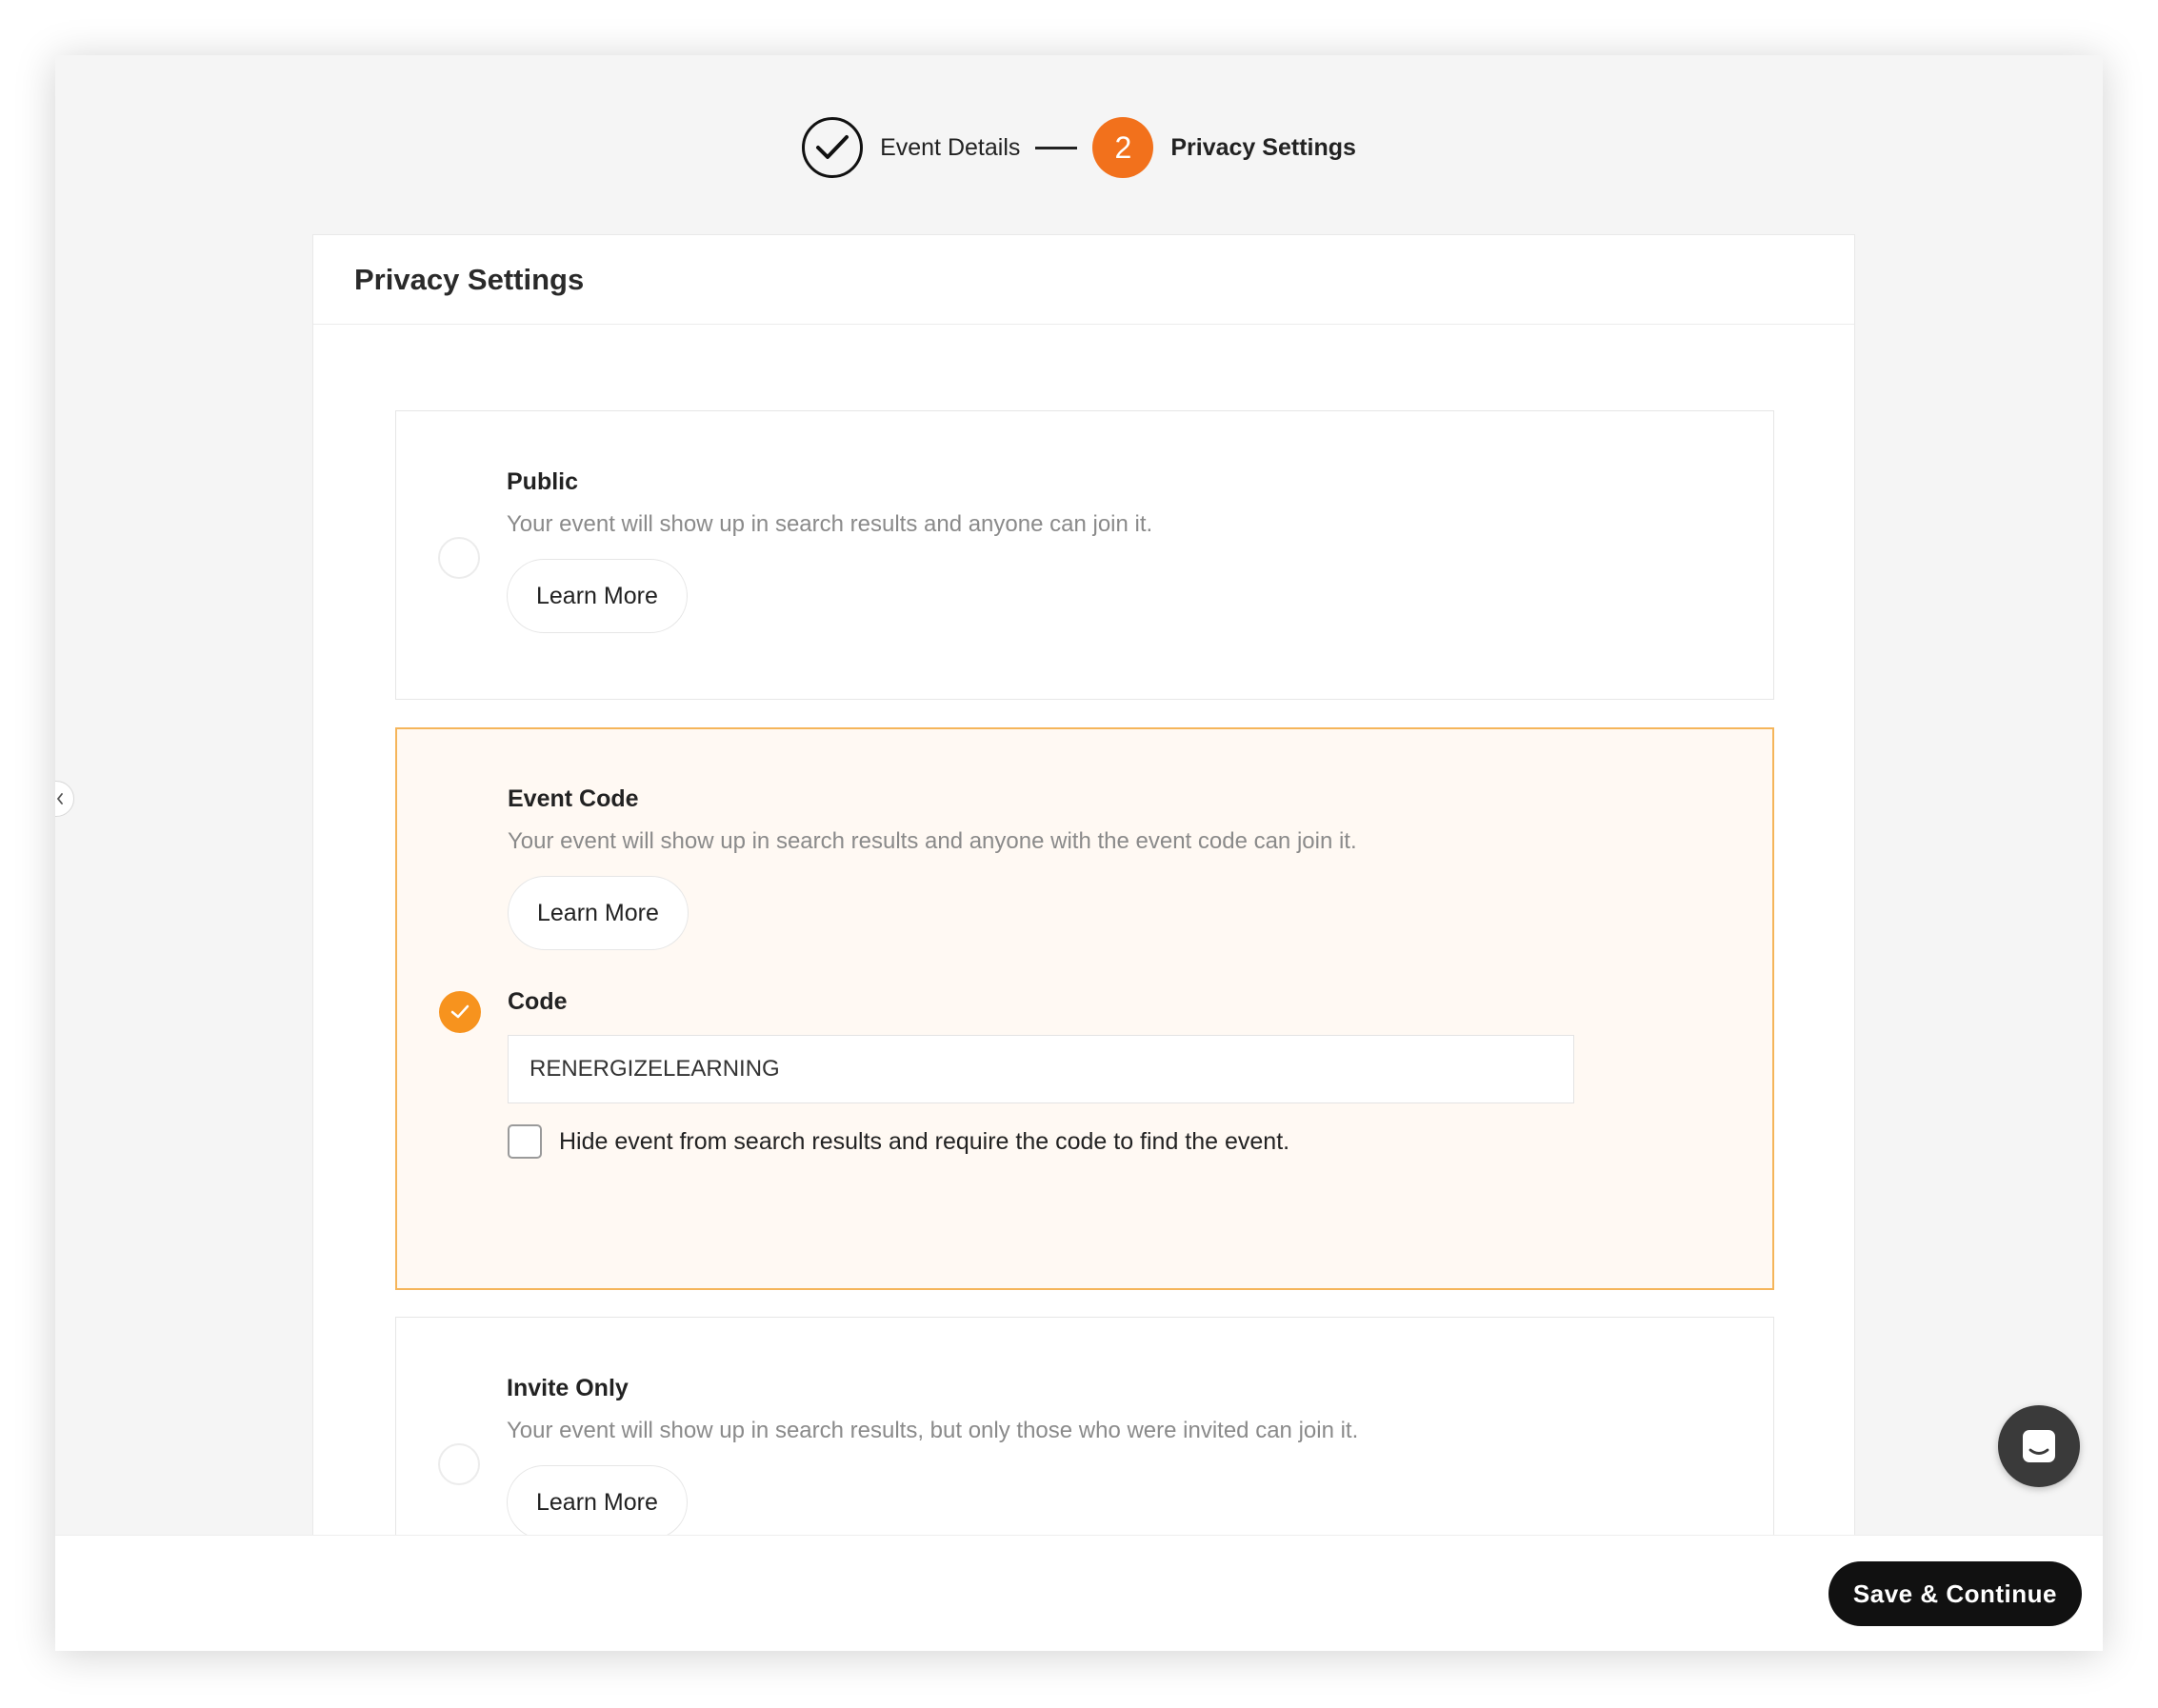 This screenshot has width=2158, height=1708. I want to click on option-title: Invite Only, so click(568, 1388).